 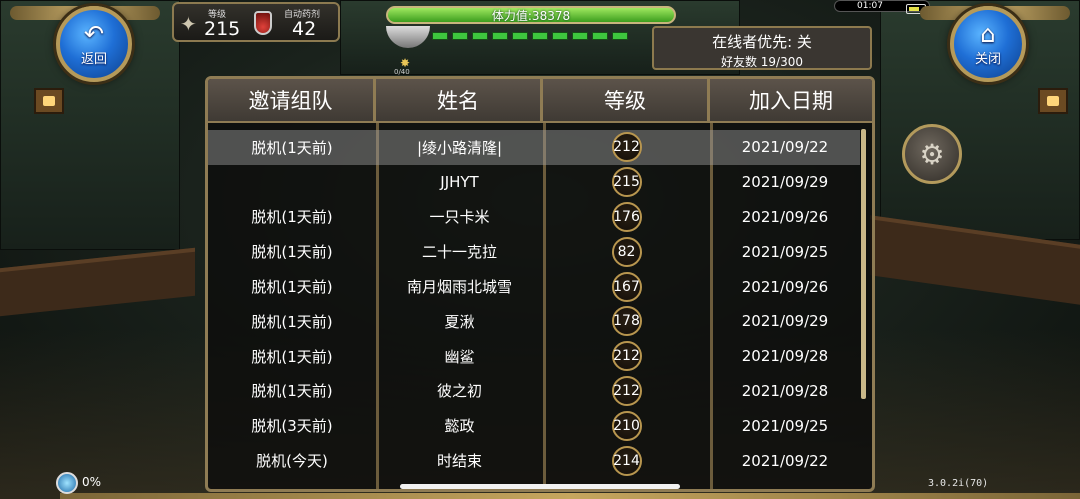 I want to click on header-join-date: 加入日期, so click(x=791, y=101).